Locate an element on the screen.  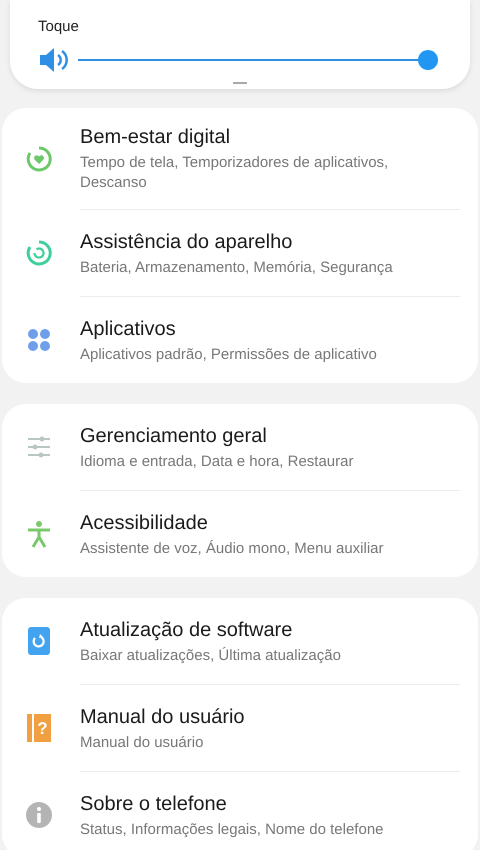
item-subtitle: Idioma e entrada, Data e hora, Restaurar is located at coordinates (217, 462).